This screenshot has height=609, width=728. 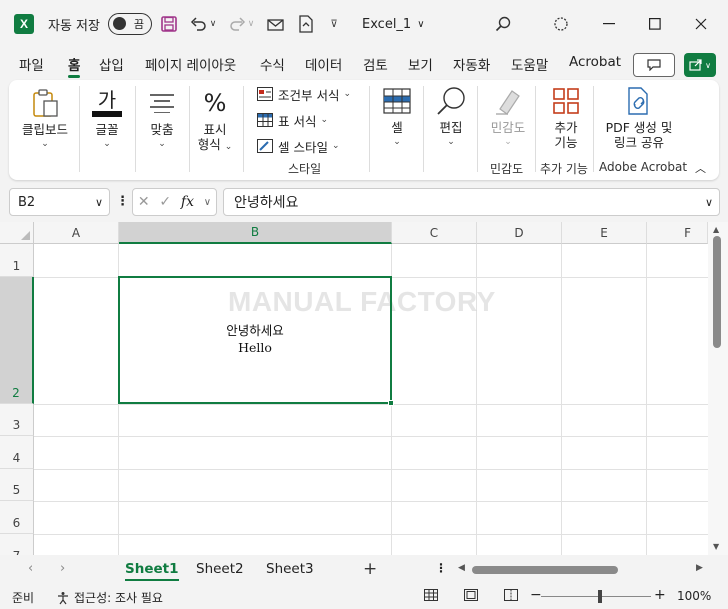 What do you see at coordinates (595, 65) in the screenshot?
I see `tab-acrobat: Acrobat` at bounding box center [595, 65].